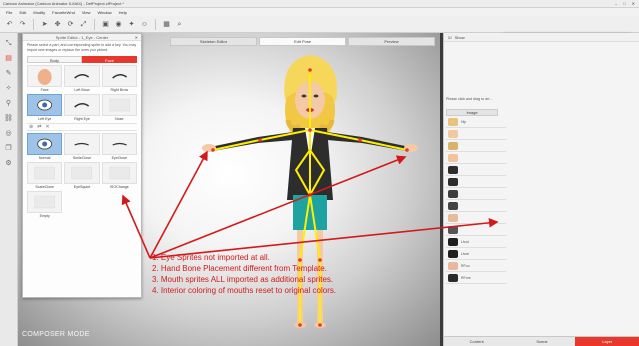 The height and width of the screenshot is (346, 639). Describe the element at coordinates (119, 119) in the screenshot. I see `part-label: Nose` at that location.